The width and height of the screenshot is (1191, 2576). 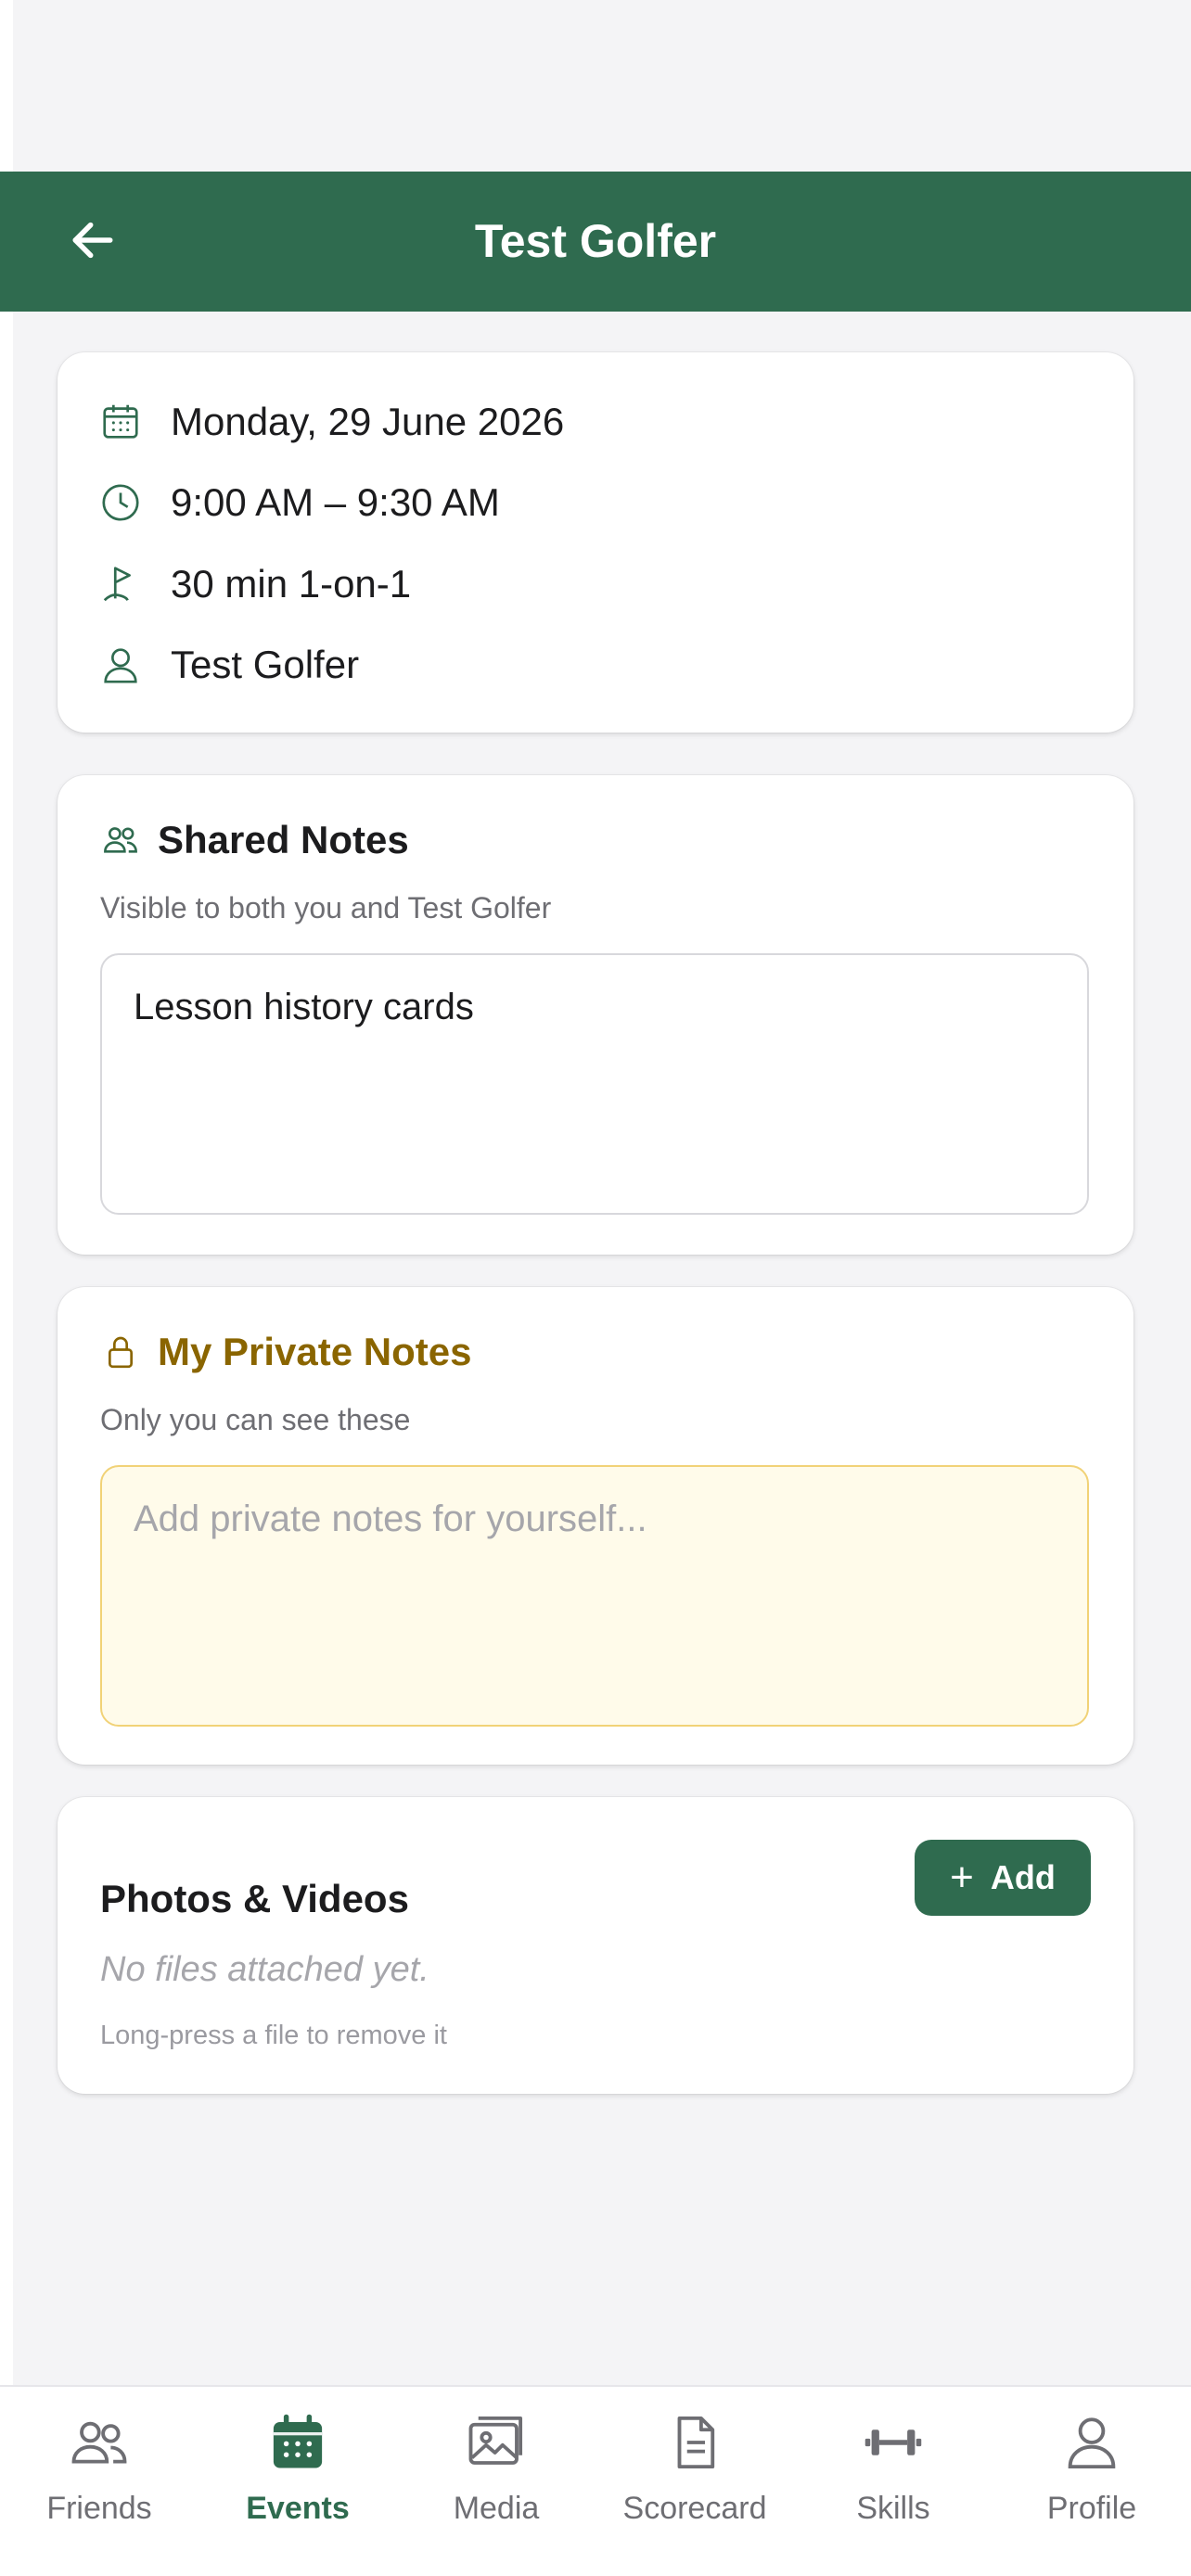 What do you see at coordinates (254, 1899) in the screenshot?
I see `photos-videos-title: Photos & Videos` at bounding box center [254, 1899].